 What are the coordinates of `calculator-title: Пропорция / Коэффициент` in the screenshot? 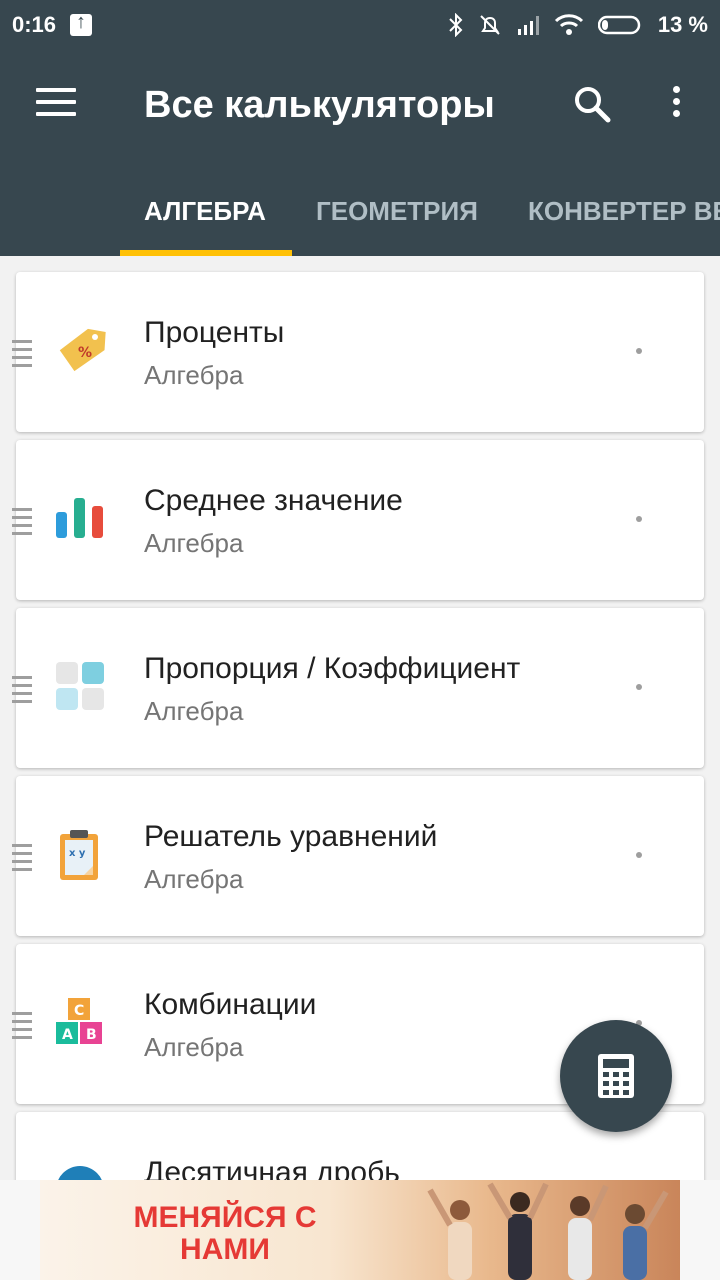 It's located at (332, 668).